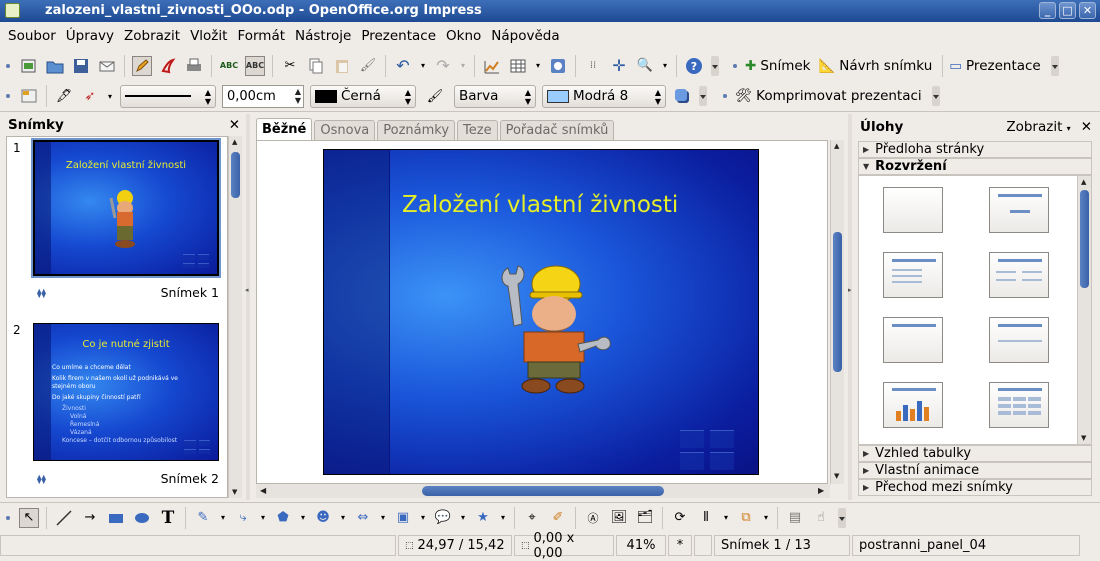  Describe the element at coordinates (540, 205) in the screenshot. I see `slide-title: Založení vlastní živnosti` at that location.